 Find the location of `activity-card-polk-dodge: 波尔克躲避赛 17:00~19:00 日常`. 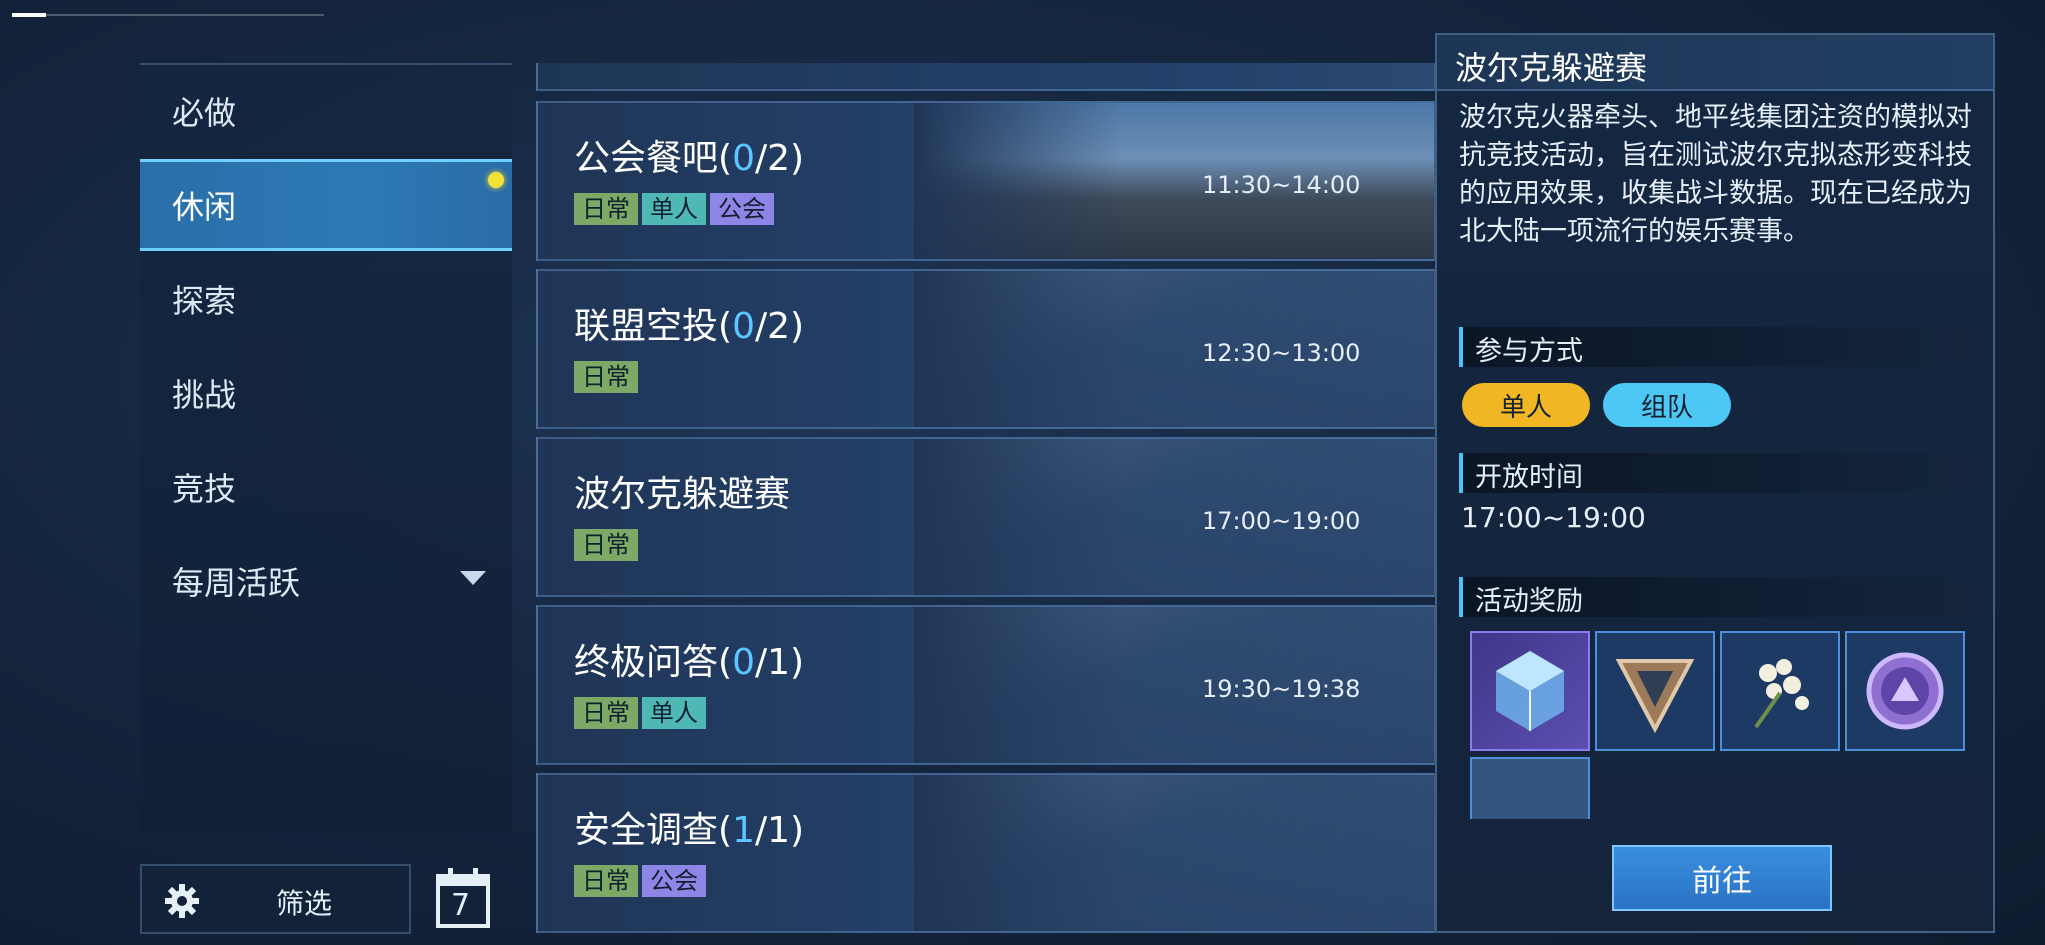

activity-card-polk-dodge: 波尔克躲避赛 17:00~19:00 日常 is located at coordinates (986, 517).